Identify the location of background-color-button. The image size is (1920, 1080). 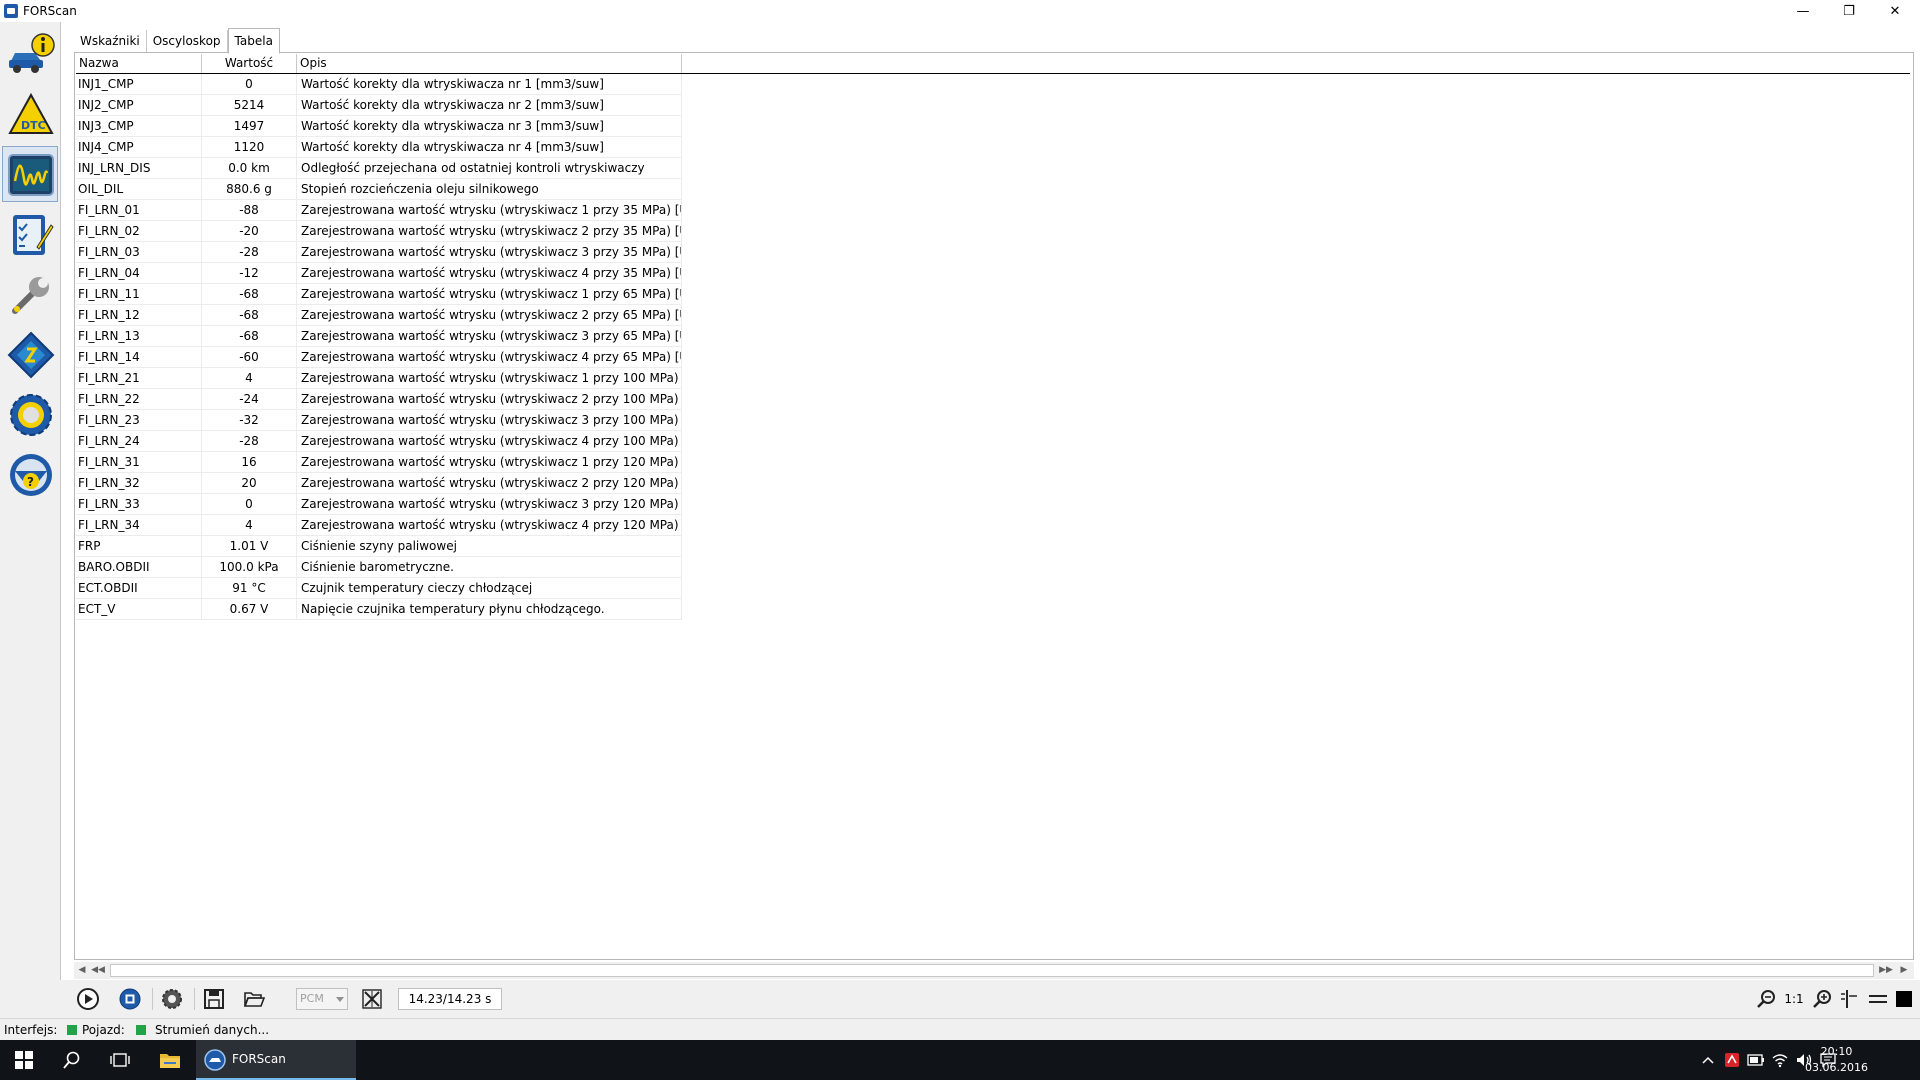
(1904, 999).